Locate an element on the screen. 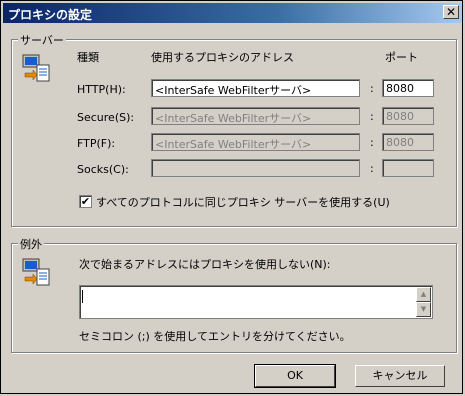 This screenshot has width=465, height=396. same-proxy-label: すべてのプロトコルに同じプロキシ サーバーを使用する(U) is located at coordinates (243, 202).